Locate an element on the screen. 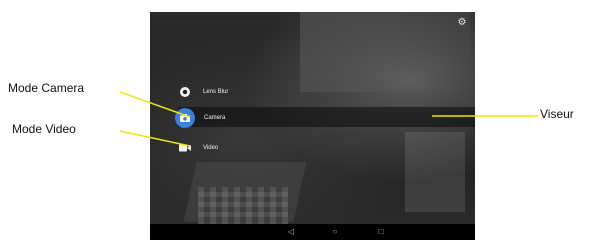 Image resolution: width=601 pixels, height=240 pixels. gear-icon: ⚙ is located at coordinates (462, 23).